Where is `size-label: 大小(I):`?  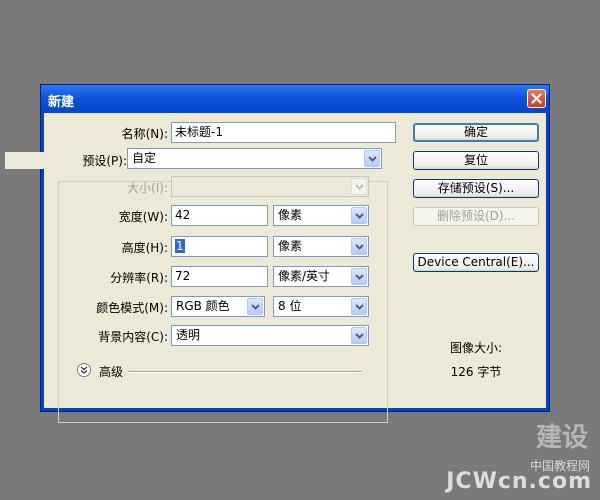
size-label: 大小(I): is located at coordinates (147, 188).